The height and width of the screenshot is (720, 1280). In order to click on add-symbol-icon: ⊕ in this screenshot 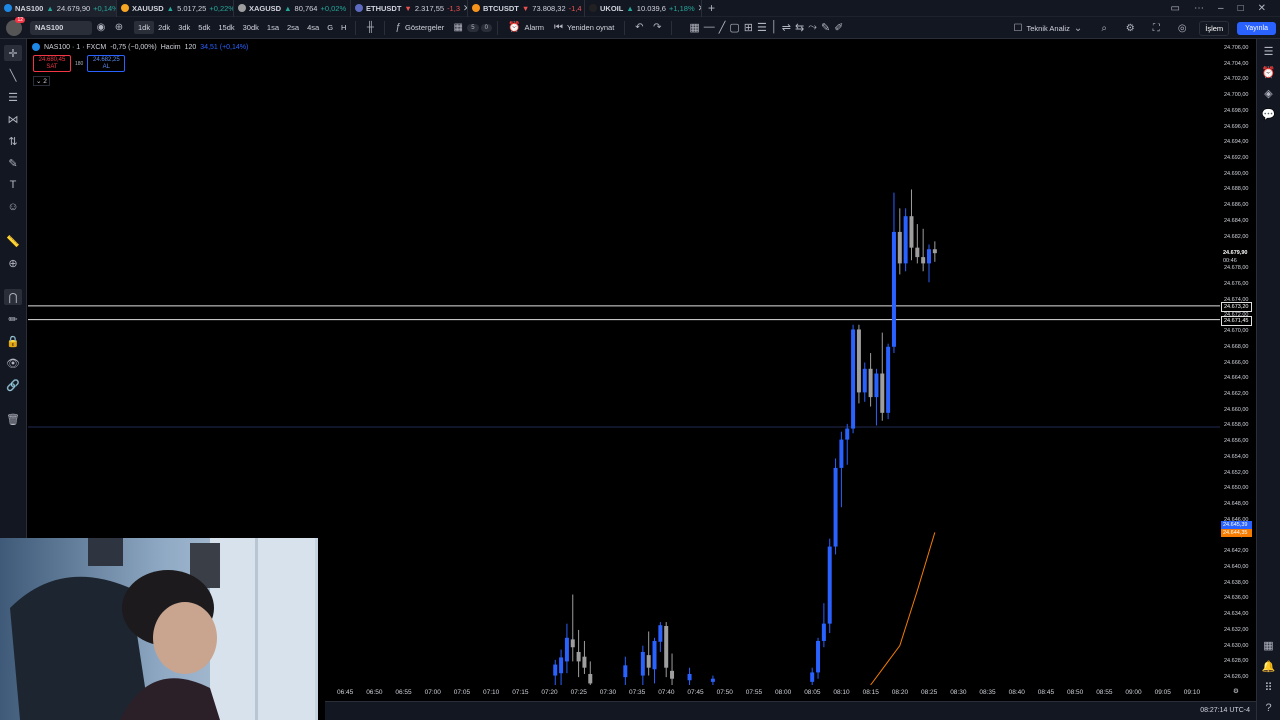, I will do `click(119, 27)`.